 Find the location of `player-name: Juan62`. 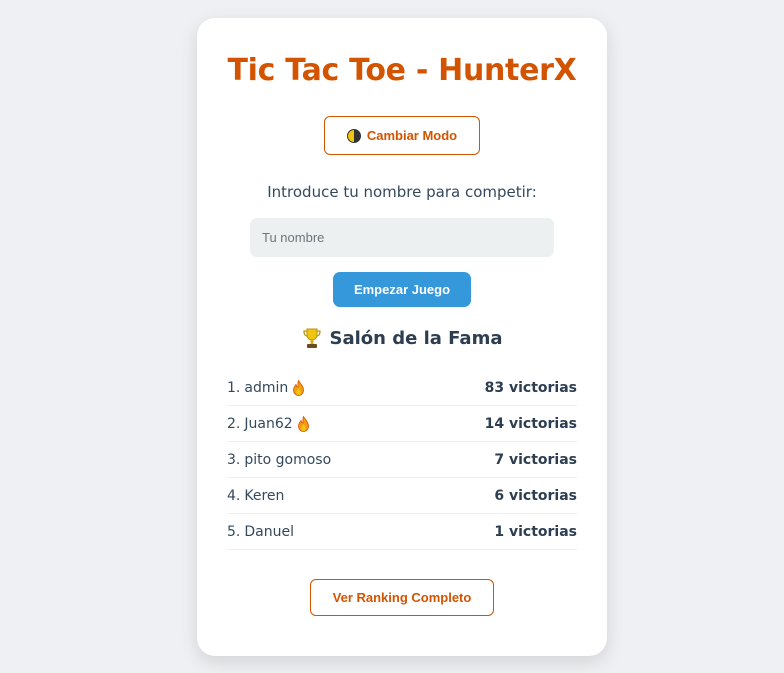

player-name: Juan62 is located at coordinates (268, 423).